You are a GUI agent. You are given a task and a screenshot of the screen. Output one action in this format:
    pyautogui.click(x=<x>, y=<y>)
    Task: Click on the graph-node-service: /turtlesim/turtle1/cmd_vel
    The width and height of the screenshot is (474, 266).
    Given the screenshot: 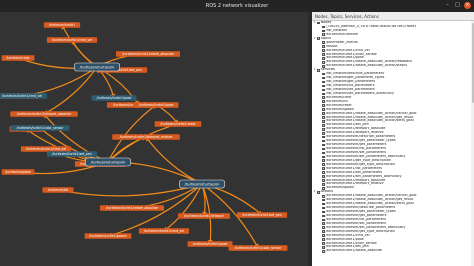 What is the action you would take?
    pyautogui.click(x=24, y=96)
    